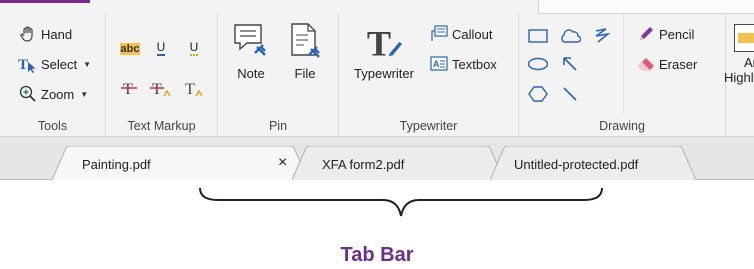 The width and height of the screenshot is (754, 269). I want to click on pencil-icon, so click(646, 34).